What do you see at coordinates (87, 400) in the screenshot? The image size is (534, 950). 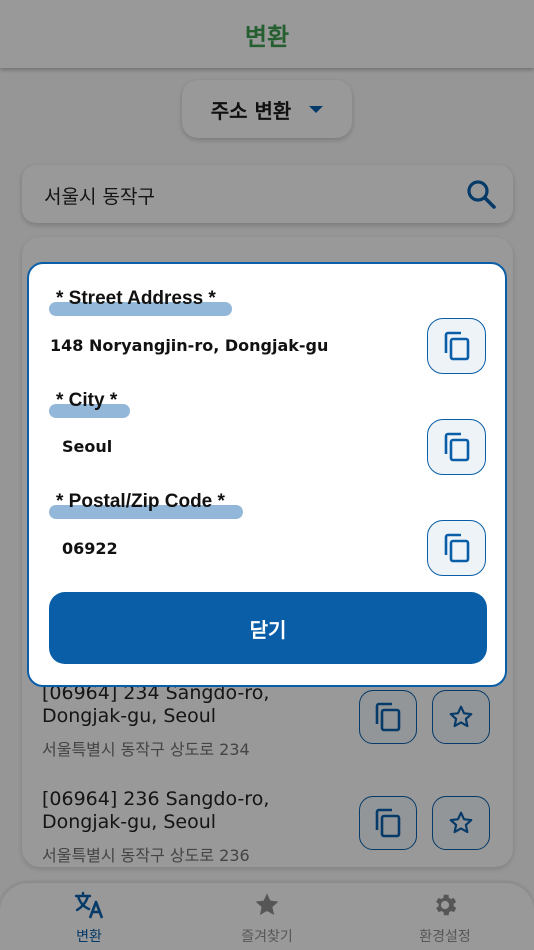 I see `city-label: * City *` at bounding box center [87, 400].